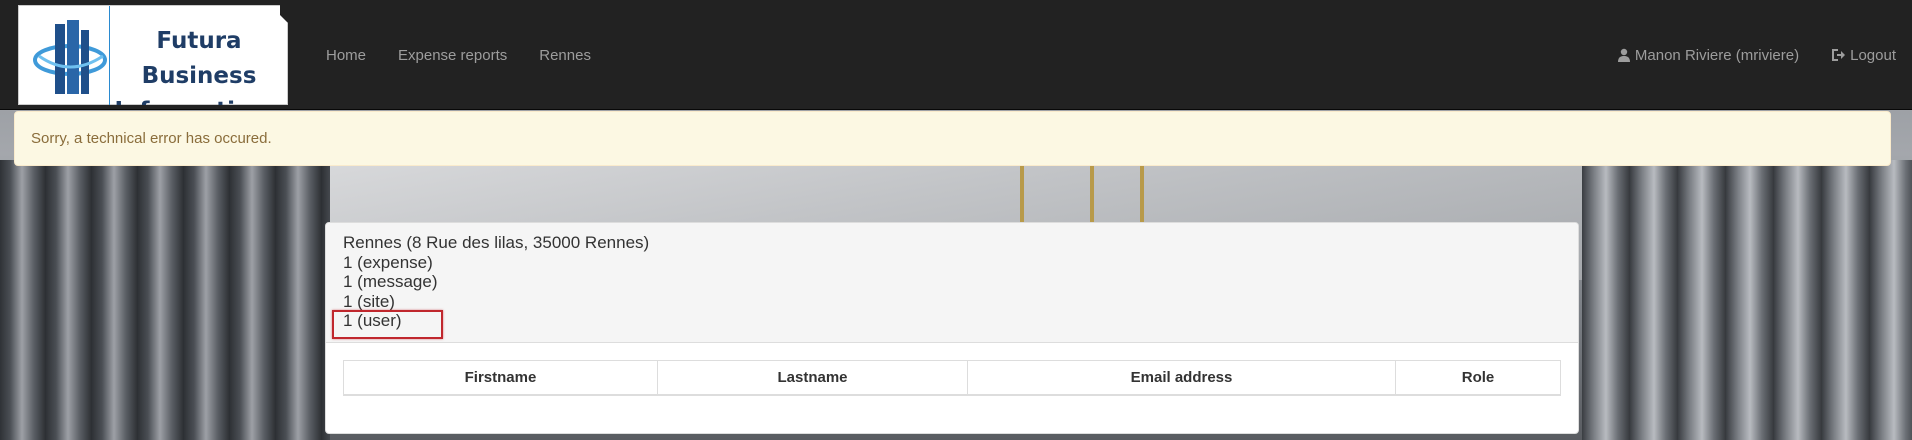 This screenshot has width=1912, height=440. I want to click on site-panel-body: Firstname Lastname Email address Role, so click(952, 378).